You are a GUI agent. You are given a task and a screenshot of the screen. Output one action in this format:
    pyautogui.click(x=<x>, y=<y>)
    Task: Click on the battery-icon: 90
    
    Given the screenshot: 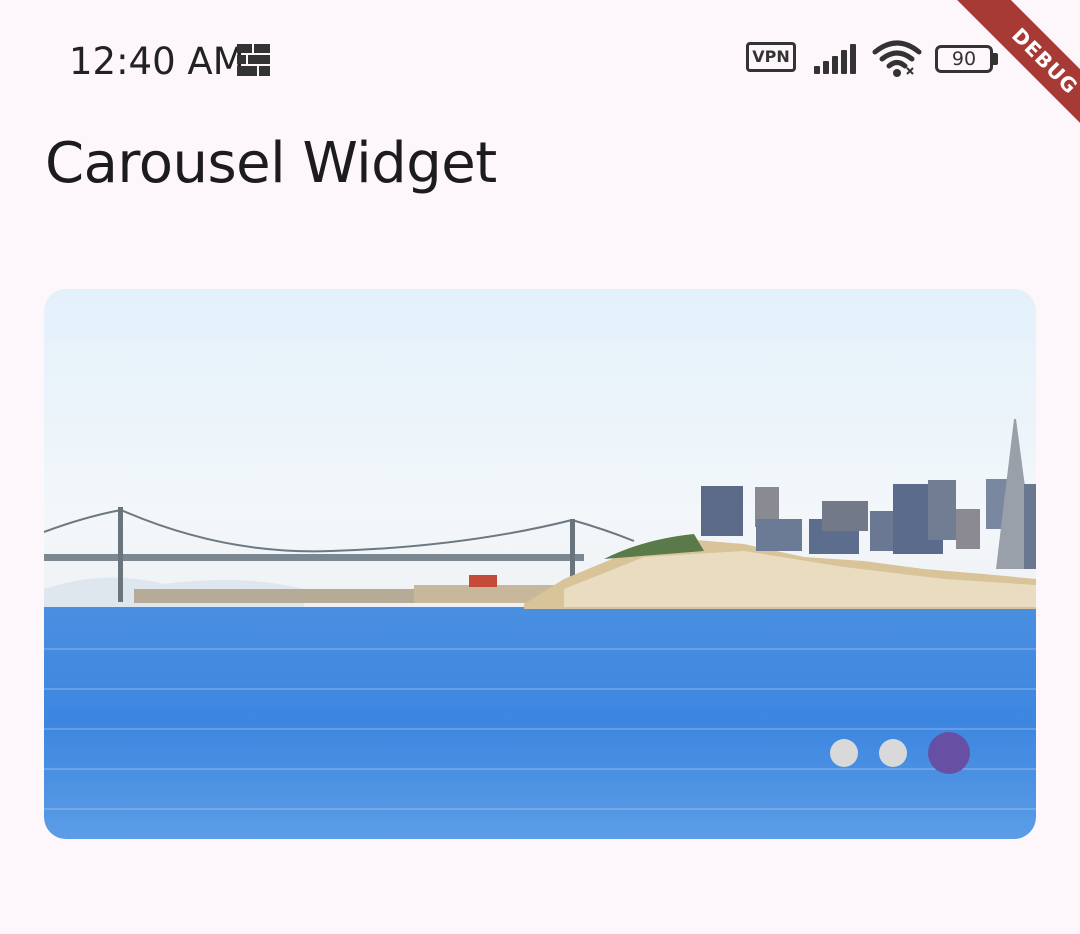 What is the action you would take?
    pyautogui.click(x=967, y=60)
    